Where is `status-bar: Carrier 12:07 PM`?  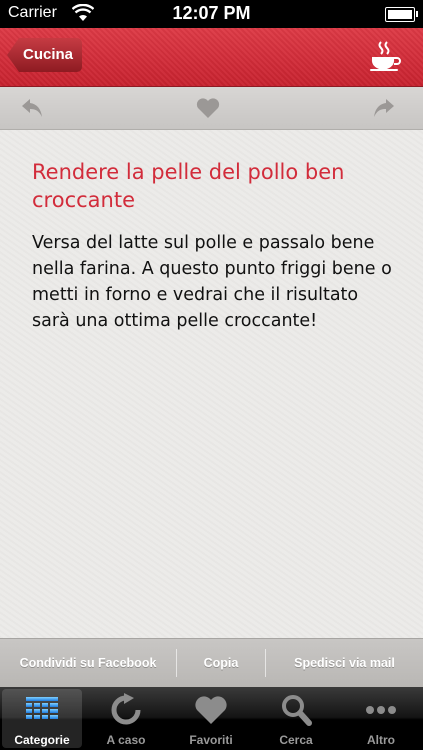 status-bar: Carrier 12:07 PM is located at coordinates (211, 14).